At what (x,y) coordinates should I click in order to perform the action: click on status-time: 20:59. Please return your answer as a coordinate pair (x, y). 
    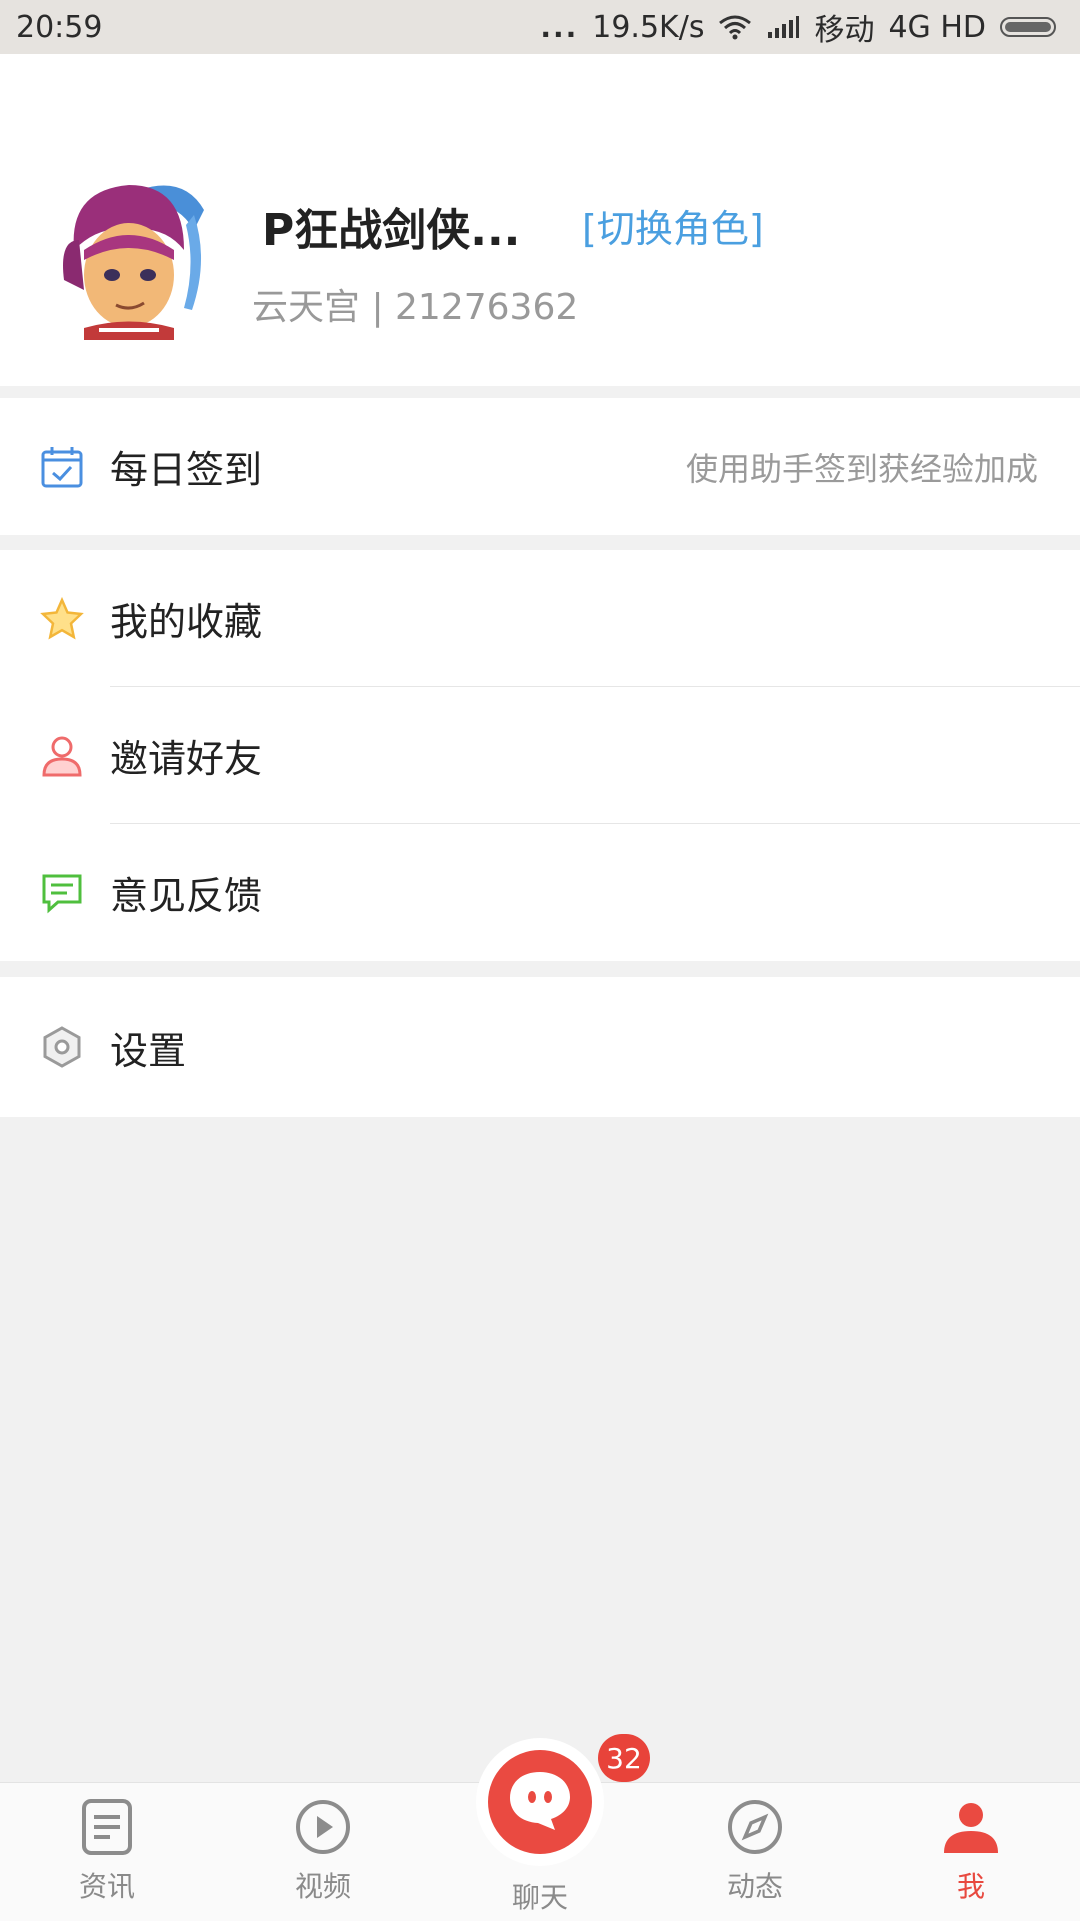
    Looking at the image, I should click on (59, 27).